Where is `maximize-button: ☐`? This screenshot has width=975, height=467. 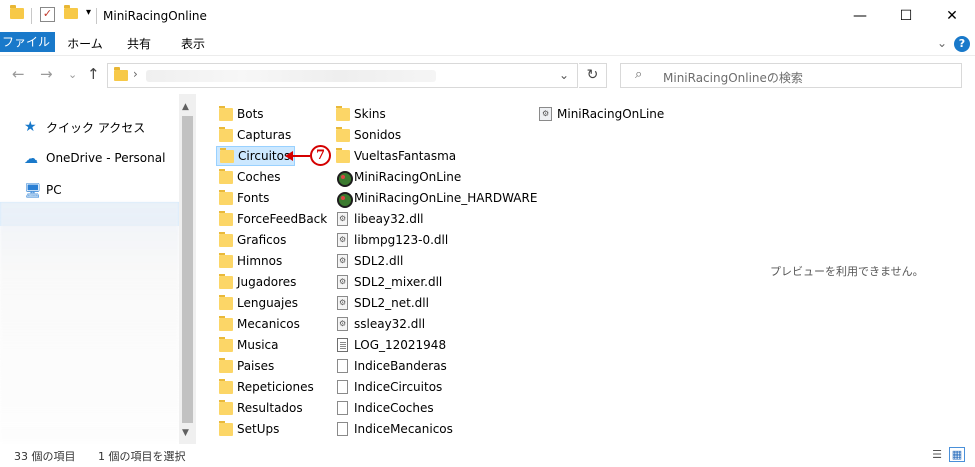
maximize-button: ☐ is located at coordinates (906, 16).